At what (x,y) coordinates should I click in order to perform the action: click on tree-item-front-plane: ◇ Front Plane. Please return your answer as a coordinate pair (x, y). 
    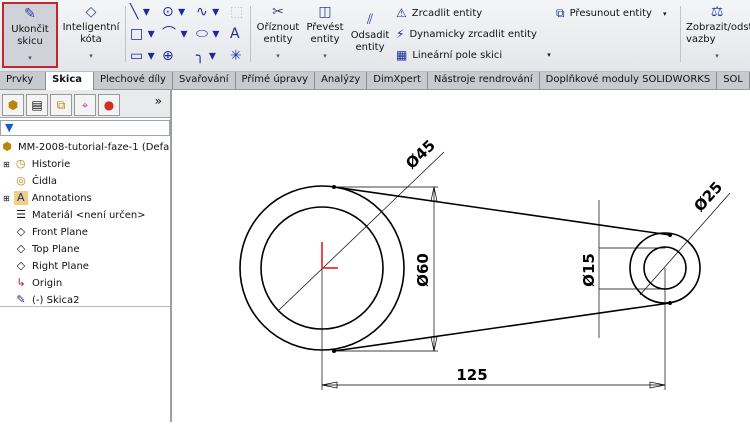
    Looking at the image, I should click on (51, 232).